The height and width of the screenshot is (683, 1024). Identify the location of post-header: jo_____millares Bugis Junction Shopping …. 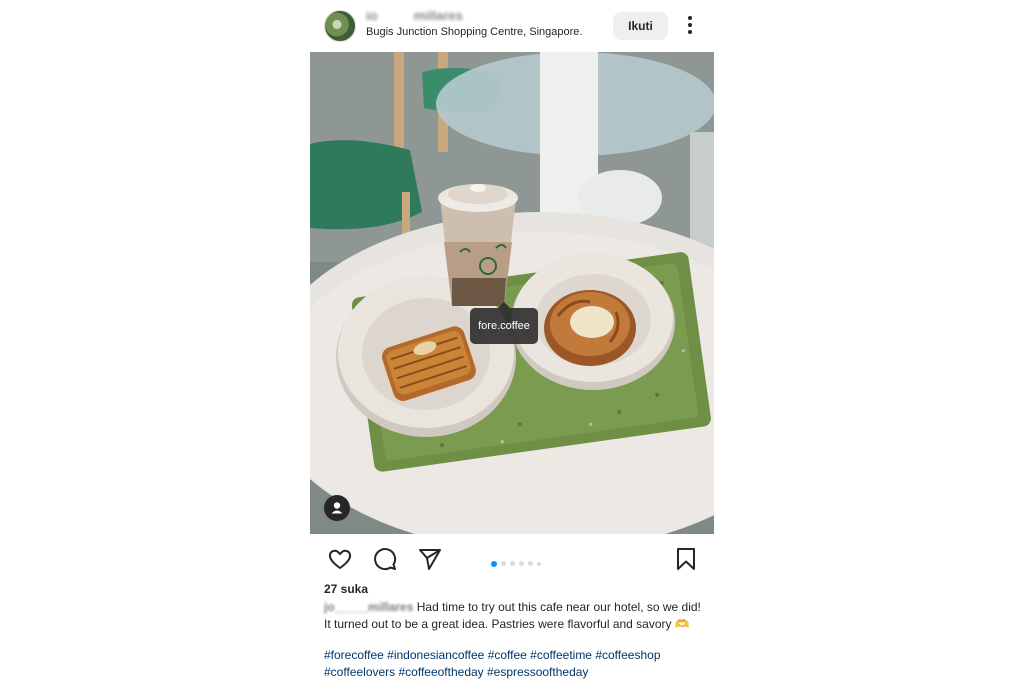
(512, 26).